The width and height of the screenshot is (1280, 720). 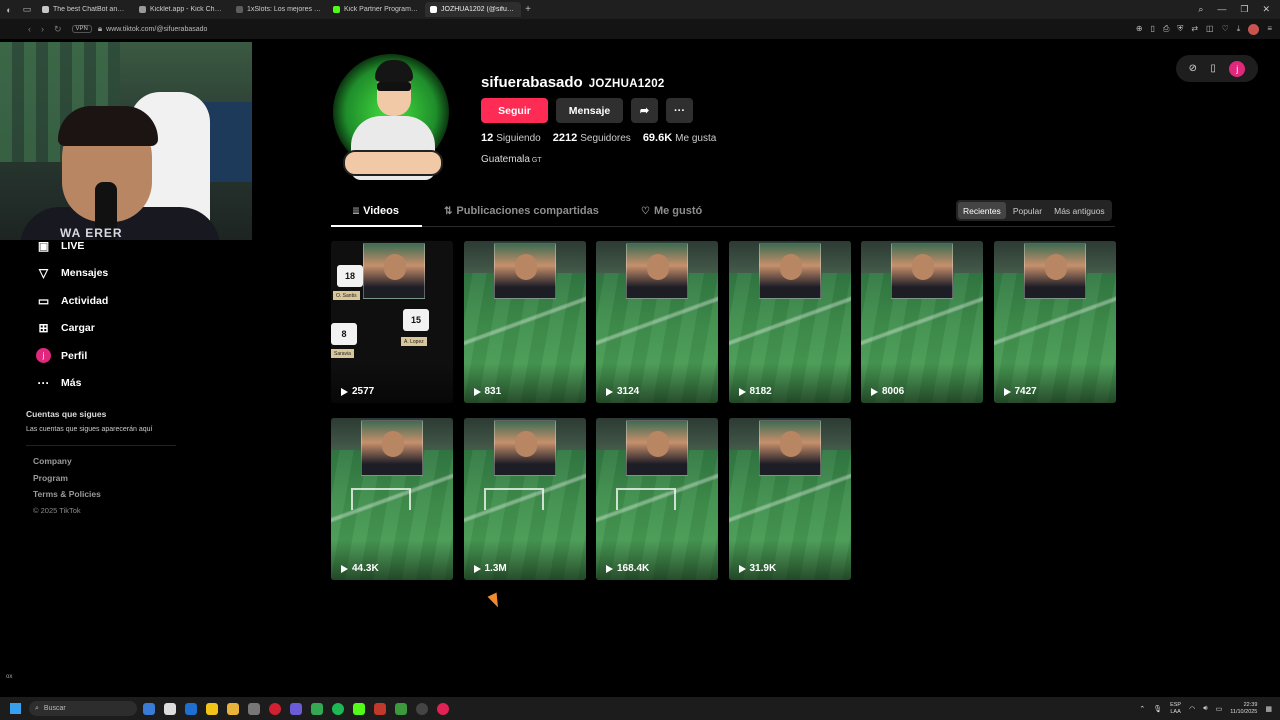 I want to click on spotify-app-icon, so click(x=338, y=708).